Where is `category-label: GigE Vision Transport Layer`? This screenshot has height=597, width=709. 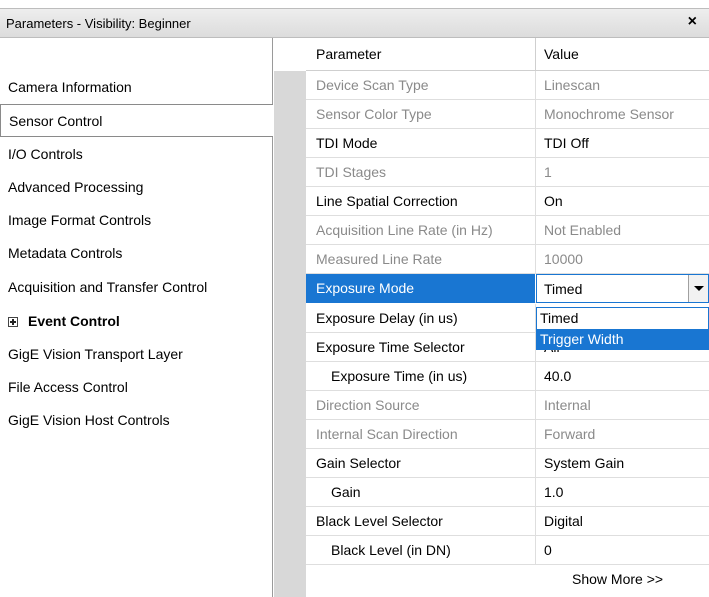 category-label: GigE Vision Transport Layer is located at coordinates (95, 354).